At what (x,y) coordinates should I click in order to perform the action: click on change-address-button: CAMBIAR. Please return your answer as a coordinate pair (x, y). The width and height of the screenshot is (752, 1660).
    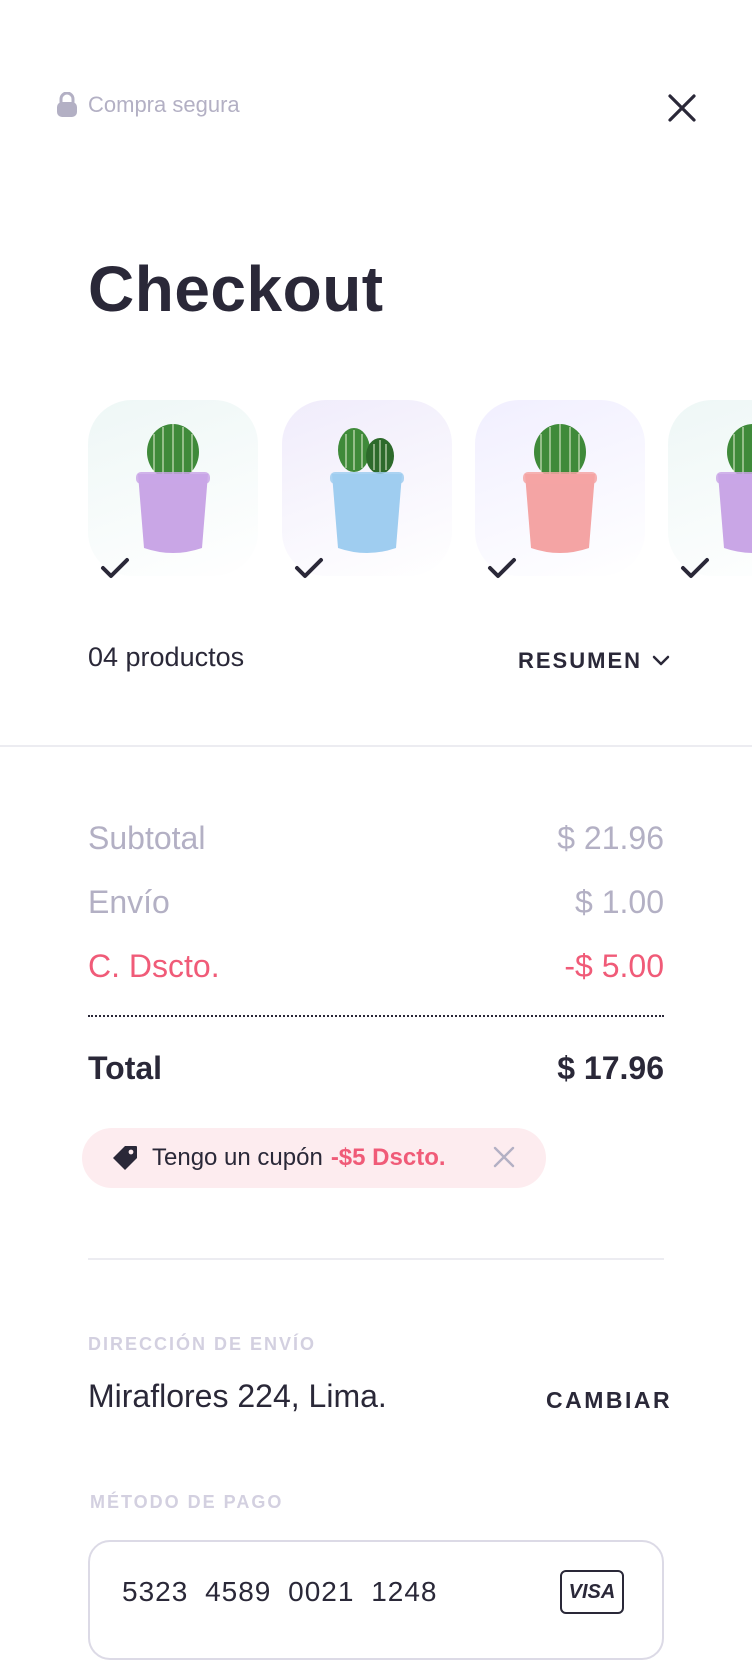
    Looking at the image, I should click on (609, 1400).